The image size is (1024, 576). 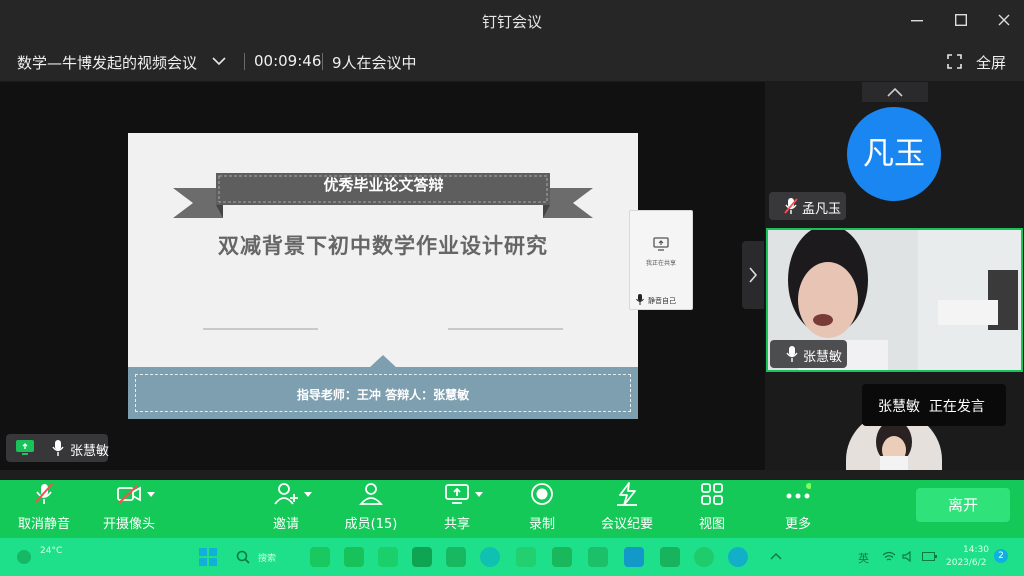 I want to click on toolbar-item-label: 取消静音, so click(x=43, y=524).